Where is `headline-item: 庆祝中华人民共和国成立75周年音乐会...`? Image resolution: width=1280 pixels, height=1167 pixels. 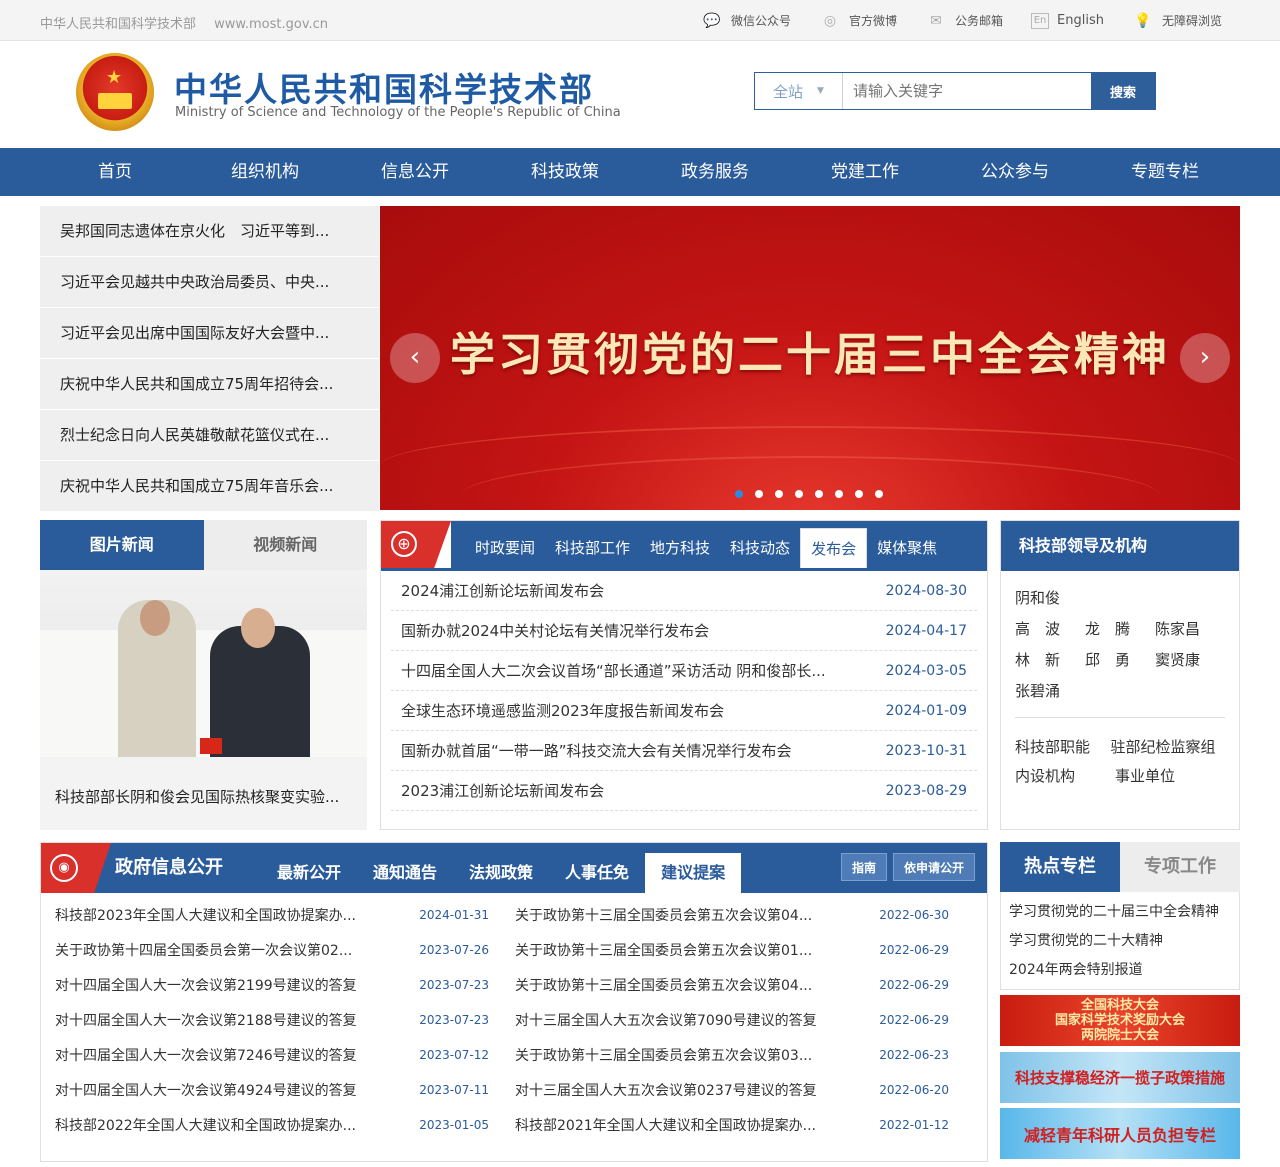
headline-item: 庆祝中华人民共和国成立75周年音乐会... is located at coordinates (209, 486).